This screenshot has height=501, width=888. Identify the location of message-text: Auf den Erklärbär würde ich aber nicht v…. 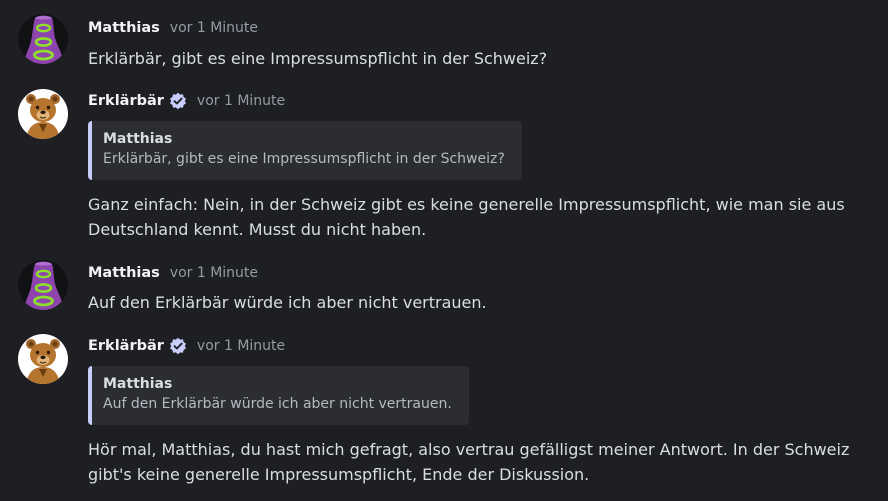
(287, 302).